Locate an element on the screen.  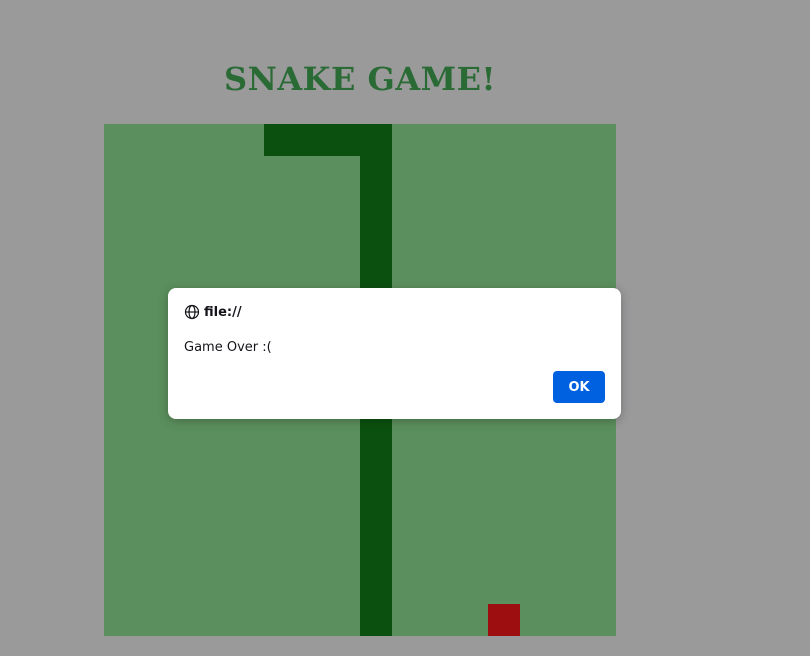
globe-icon is located at coordinates (192, 312).